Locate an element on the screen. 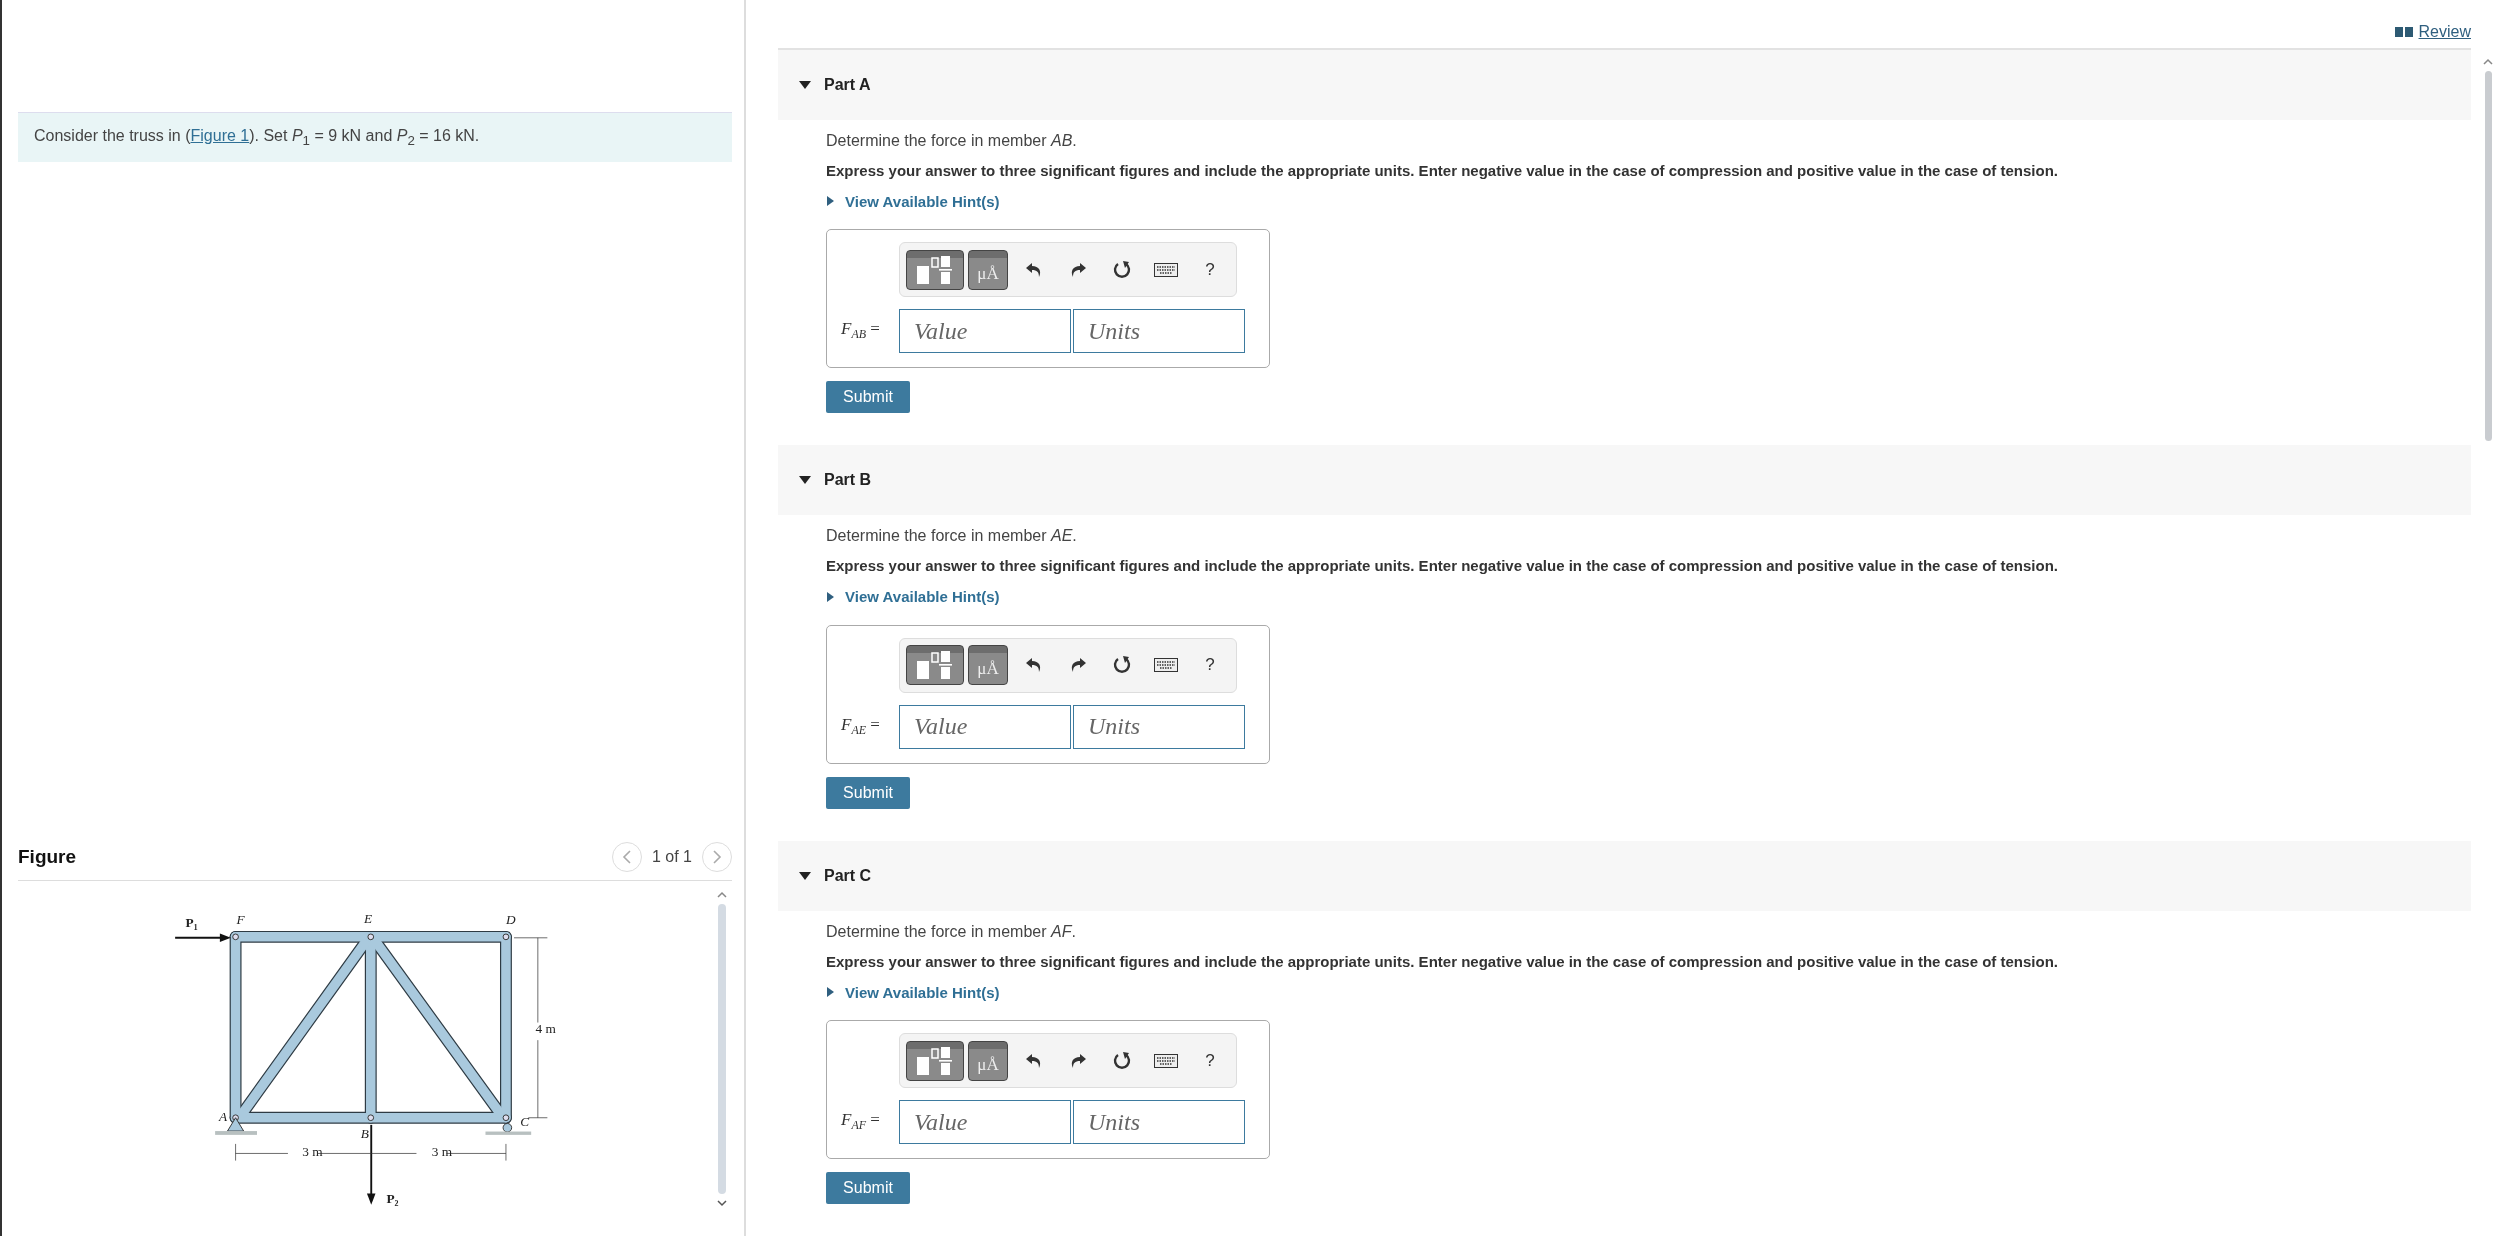 This screenshot has width=2495, height=1236. chevron-left-icon is located at coordinates (626, 857).